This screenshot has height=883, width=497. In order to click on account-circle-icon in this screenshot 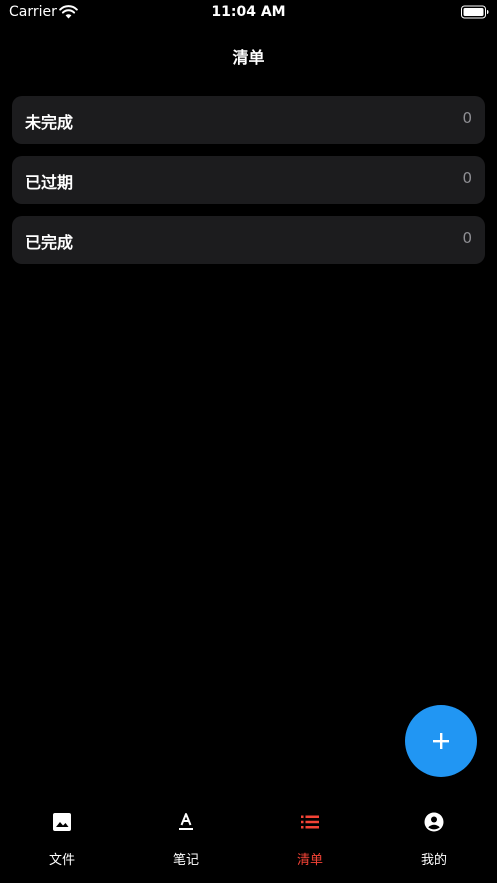, I will do `click(434, 822)`.